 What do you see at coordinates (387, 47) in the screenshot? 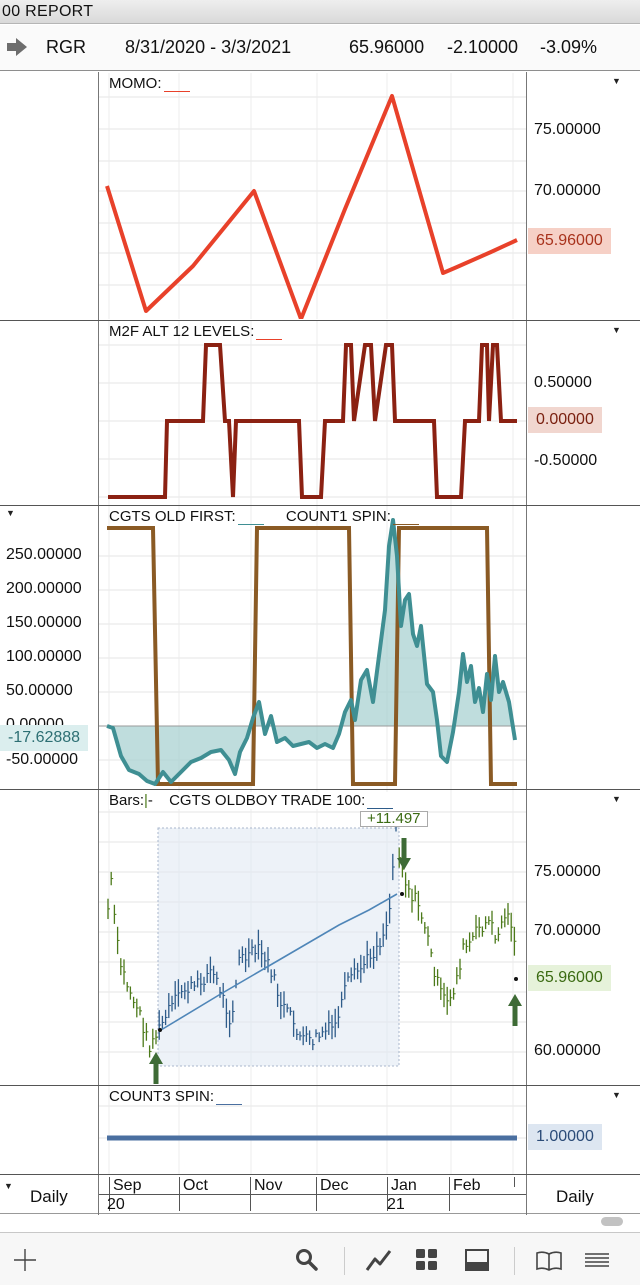
I see `last-price: 65.96000` at bounding box center [387, 47].